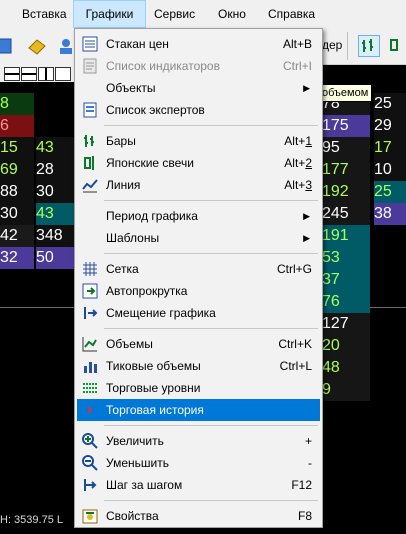 This screenshot has width=406, height=534. Describe the element at coordinates (109, 14) in the screenshot. I see `menu-charts: Графики` at that location.